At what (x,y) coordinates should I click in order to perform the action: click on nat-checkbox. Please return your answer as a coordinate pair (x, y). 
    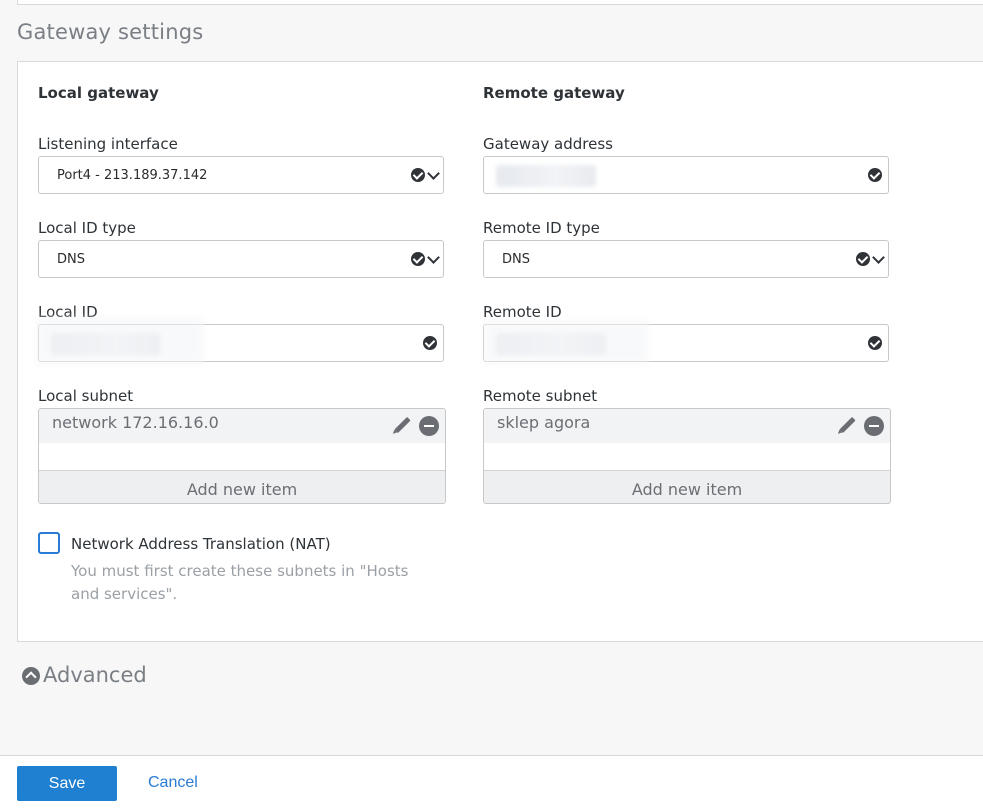
    Looking at the image, I should click on (49, 543).